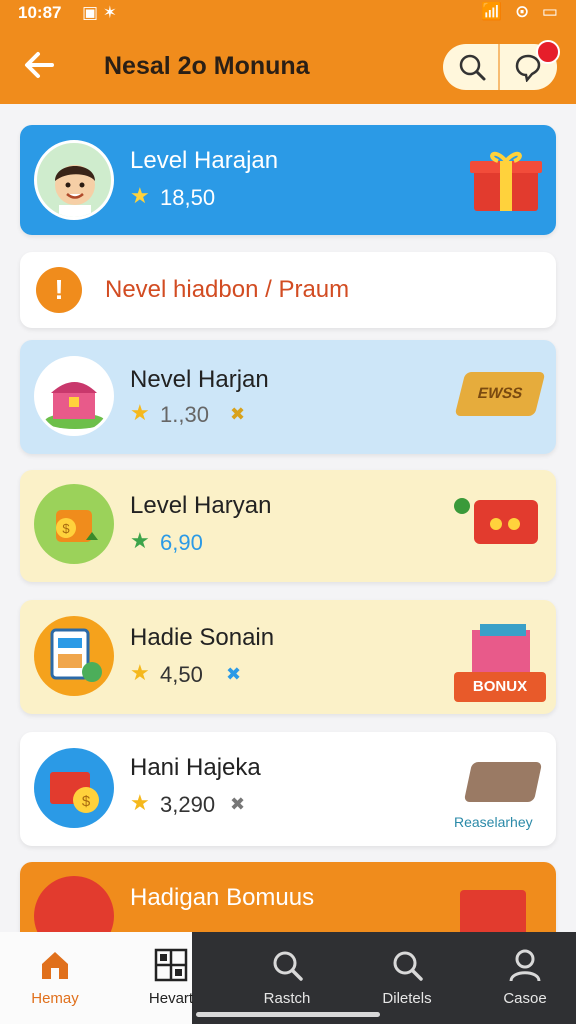  Describe the element at coordinates (288, 526) in the screenshot. I see `level-card-3: $ Level Haryan ★ 6,90` at that location.